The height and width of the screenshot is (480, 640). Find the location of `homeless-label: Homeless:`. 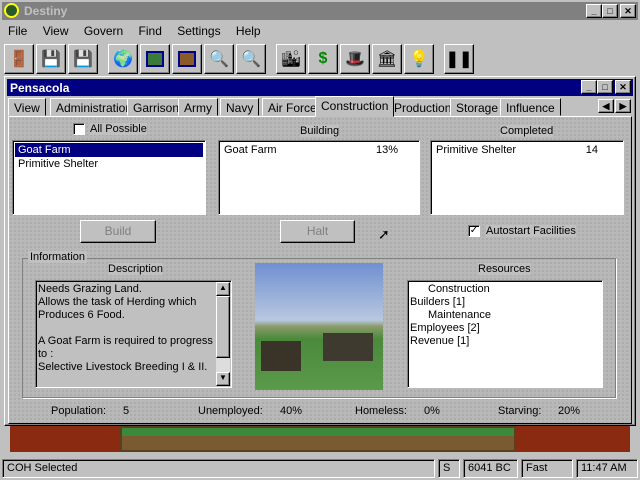

homeless-label: Homeless: is located at coordinates (381, 411).